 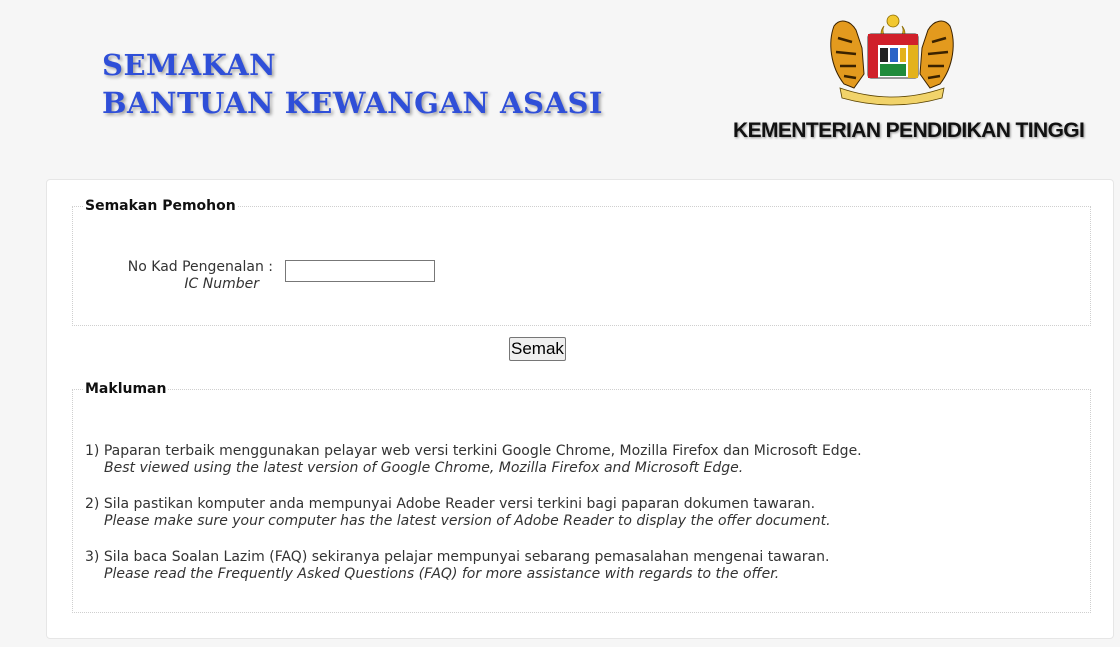 I want to click on page-title-line1: SEMAKAN, so click(x=189, y=65).